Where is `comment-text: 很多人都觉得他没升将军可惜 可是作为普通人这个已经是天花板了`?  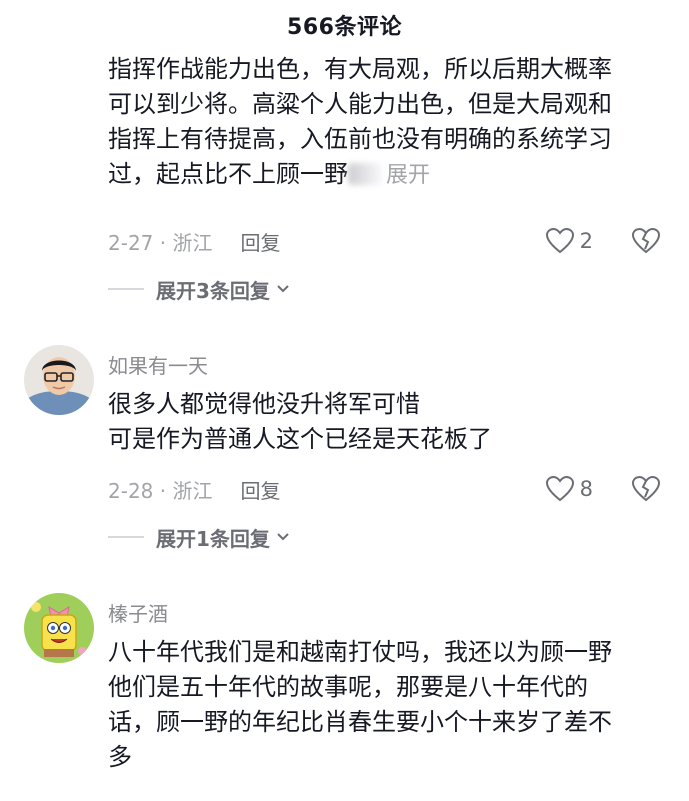 comment-text: 很多人都觉得他没升将军可惜 可是作为普通人这个已经是天花板了 is located at coordinates (300, 422).